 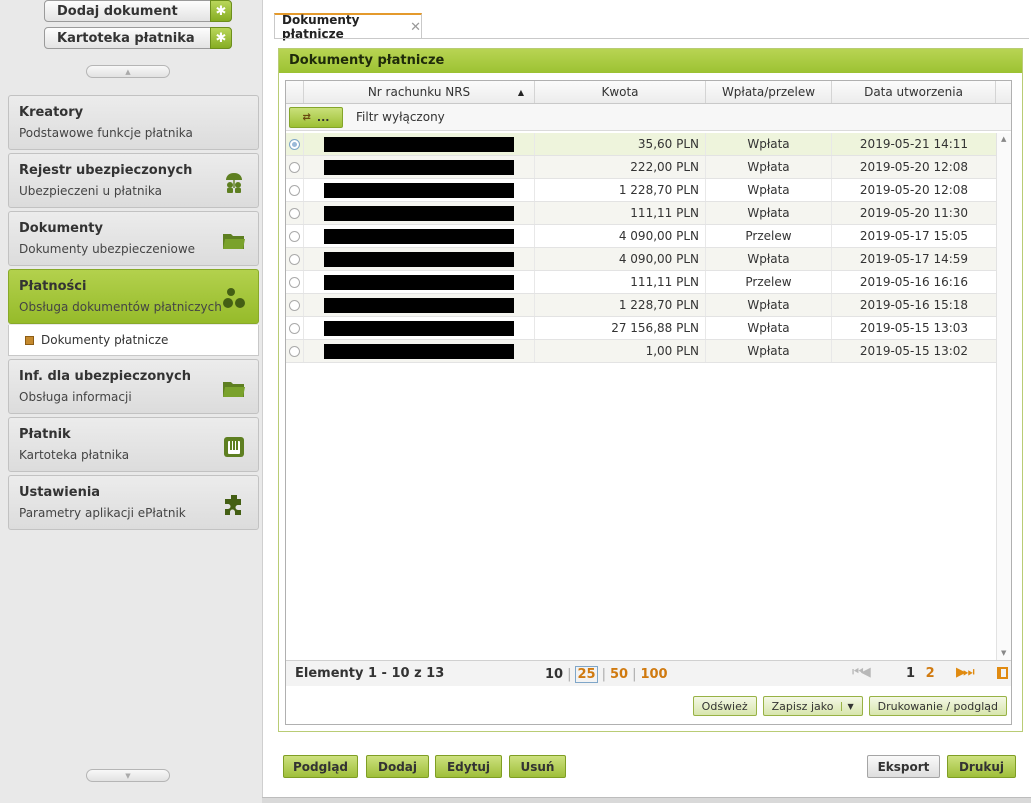 I want to click on tab-dokumenty-platnicze: Dokumenty płatnicze ✕, so click(x=348, y=27).